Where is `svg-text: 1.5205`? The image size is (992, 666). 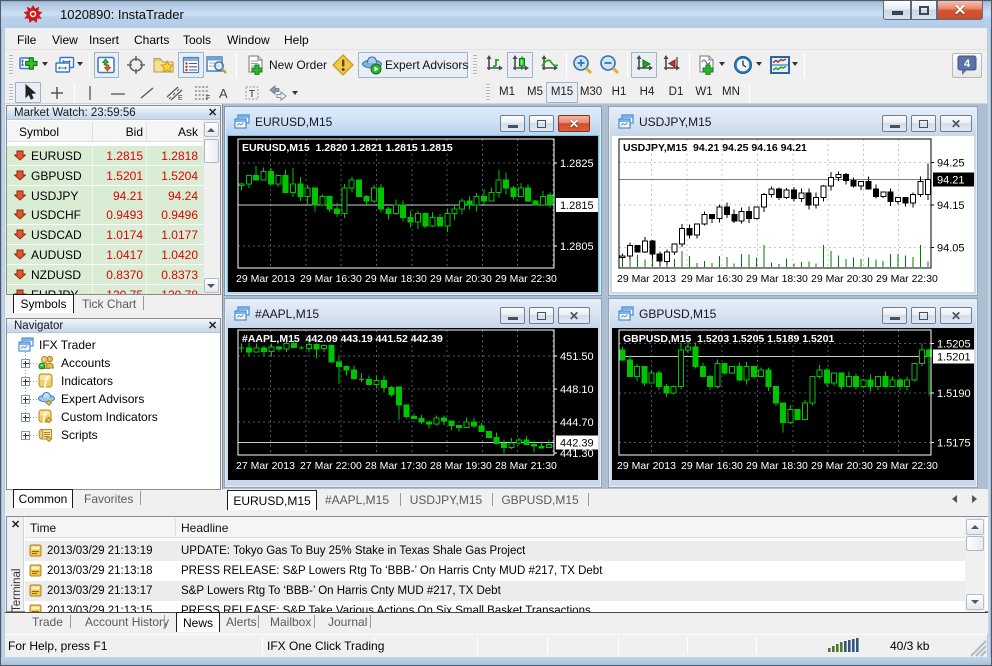
svg-text: 1.5205 is located at coordinates (954, 345).